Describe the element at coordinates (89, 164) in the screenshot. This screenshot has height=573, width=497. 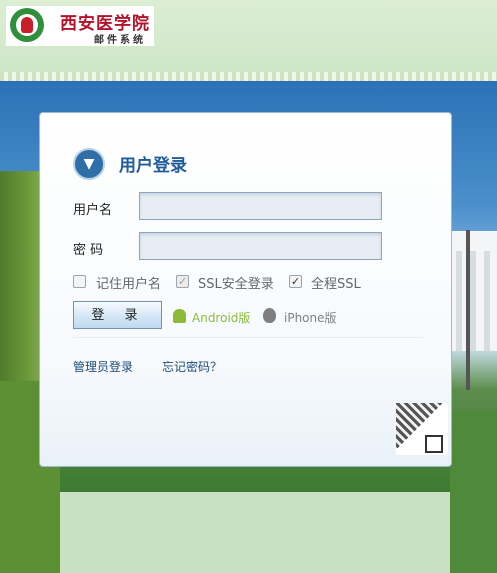
I see `arrow-down-circle-icon: ▼` at that location.